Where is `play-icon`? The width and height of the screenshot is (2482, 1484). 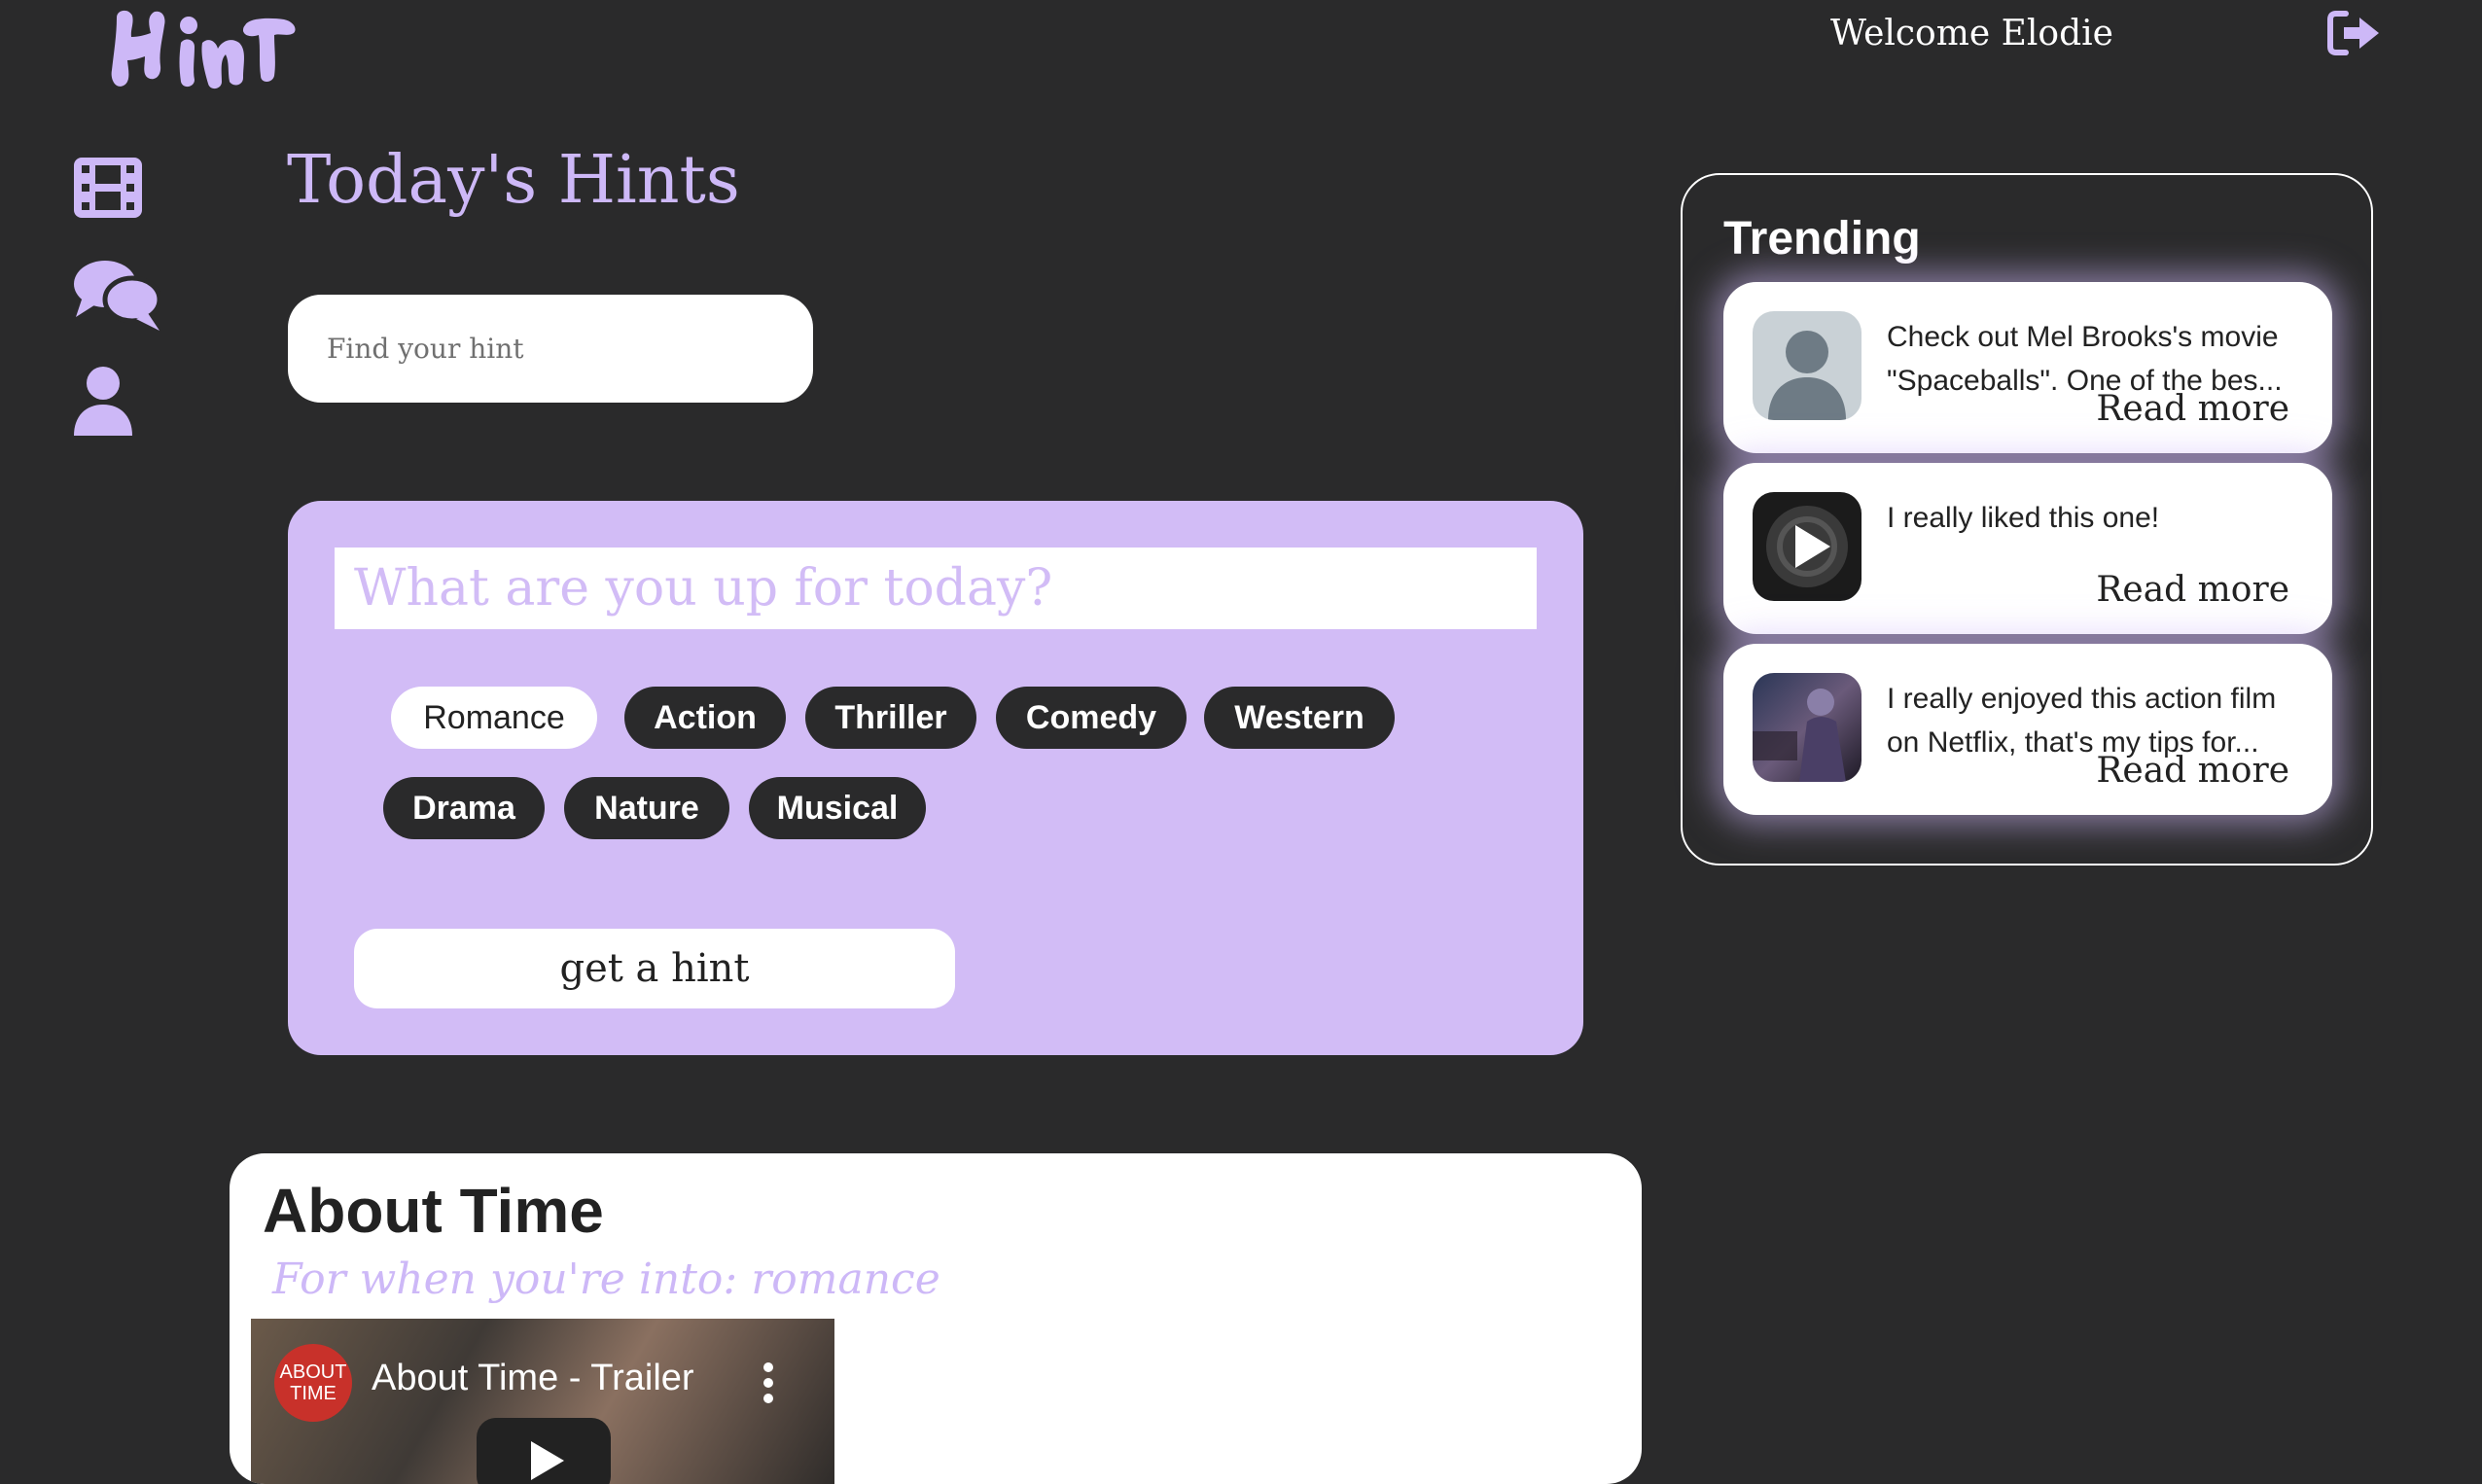 play-icon is located at coordinates (547, 1461).